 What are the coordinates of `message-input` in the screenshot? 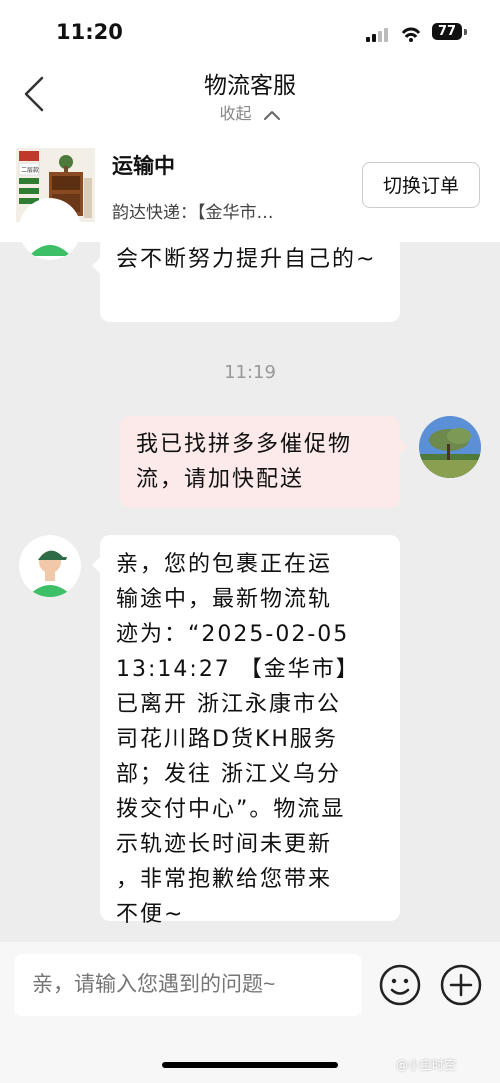 It's located at (188, 985).